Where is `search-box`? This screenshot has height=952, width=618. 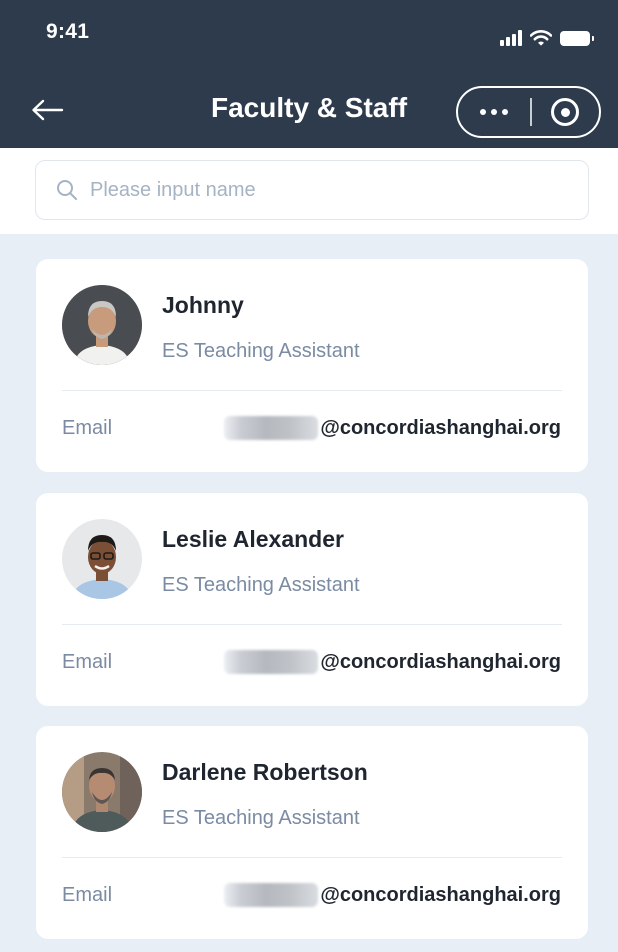
search-box is located at coordinates (312, 190).